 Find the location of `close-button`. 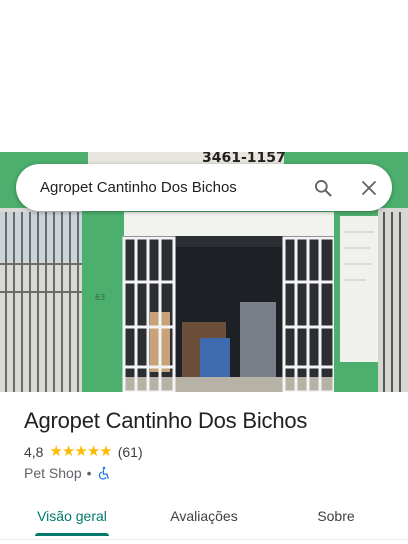

close-button is located at coordinates (369, 187).